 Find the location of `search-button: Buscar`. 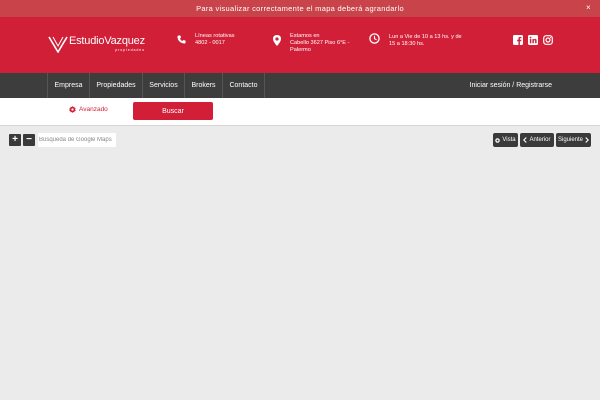

search-button: Buscar is located at coordinates (173, 111).